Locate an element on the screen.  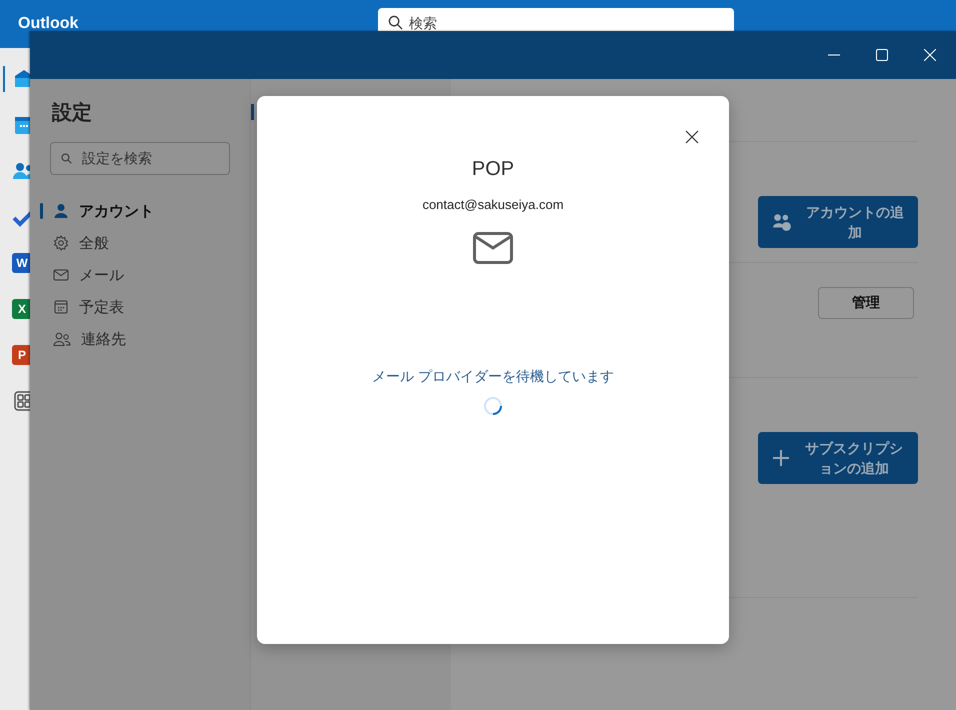
email-address: contact@sakuseiya.com is located at coordinates (493, 204).